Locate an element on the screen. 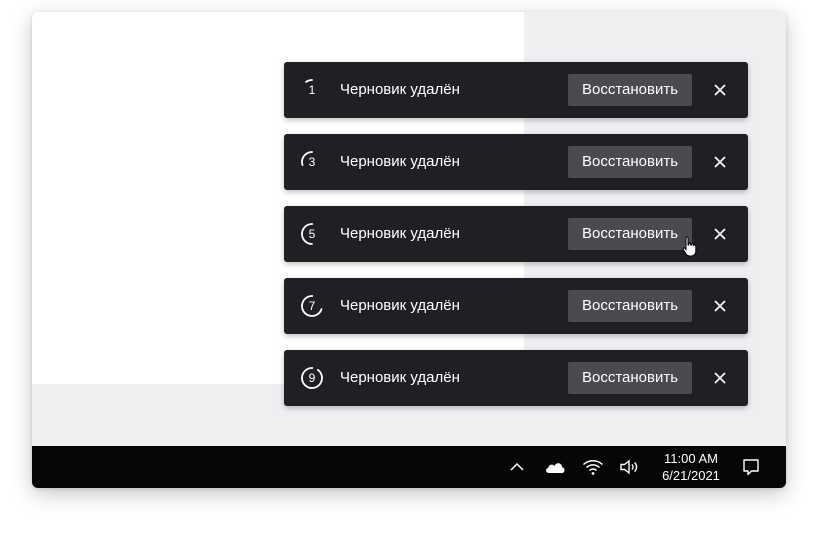 The image size is (818, 540). clock-date: 6/21/2021 is located at coordinates (691, 475).